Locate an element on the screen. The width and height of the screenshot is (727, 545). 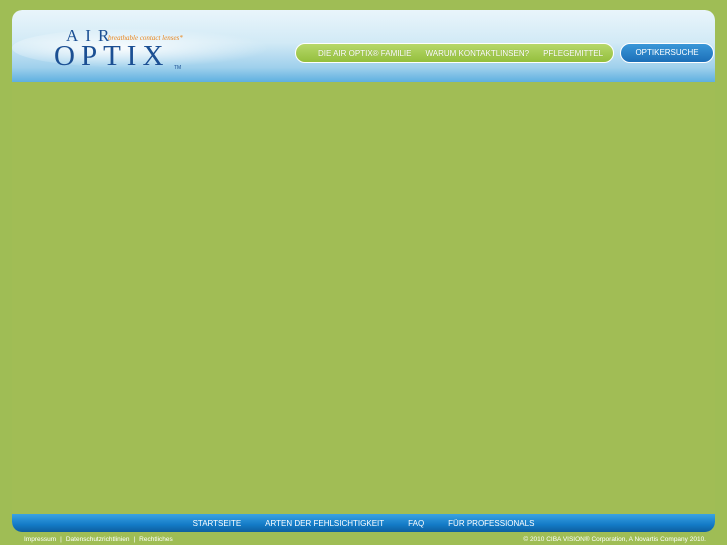
bottom-nav-item-home: STARTSEITE is located at coordinates (217, 523).